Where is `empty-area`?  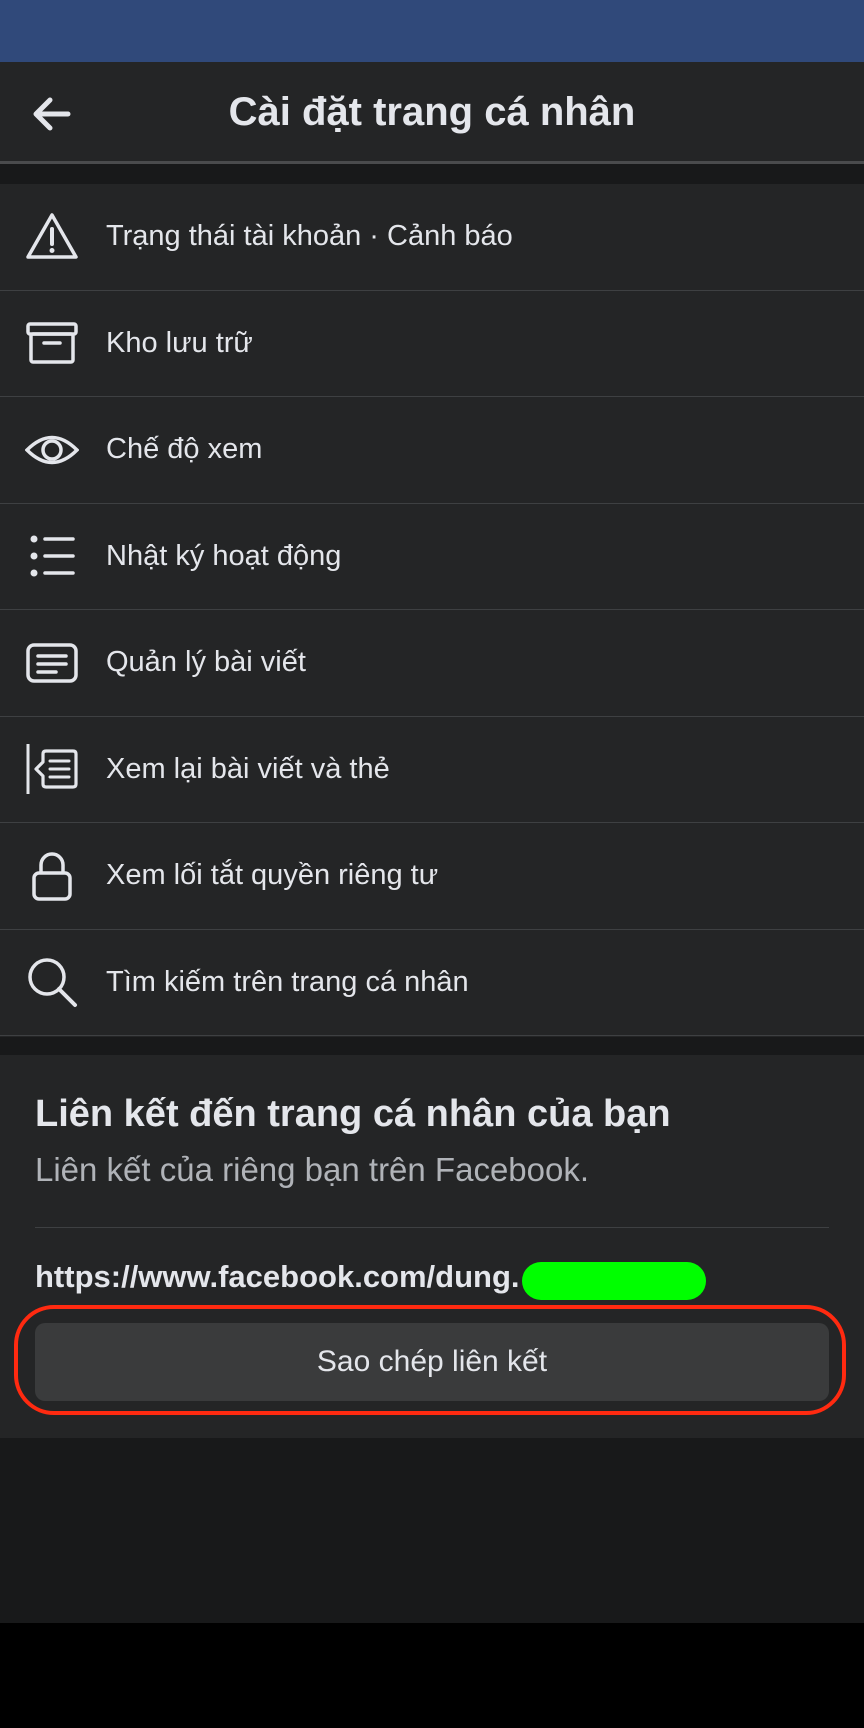
empty-area is located at coordinates (432, 1530).